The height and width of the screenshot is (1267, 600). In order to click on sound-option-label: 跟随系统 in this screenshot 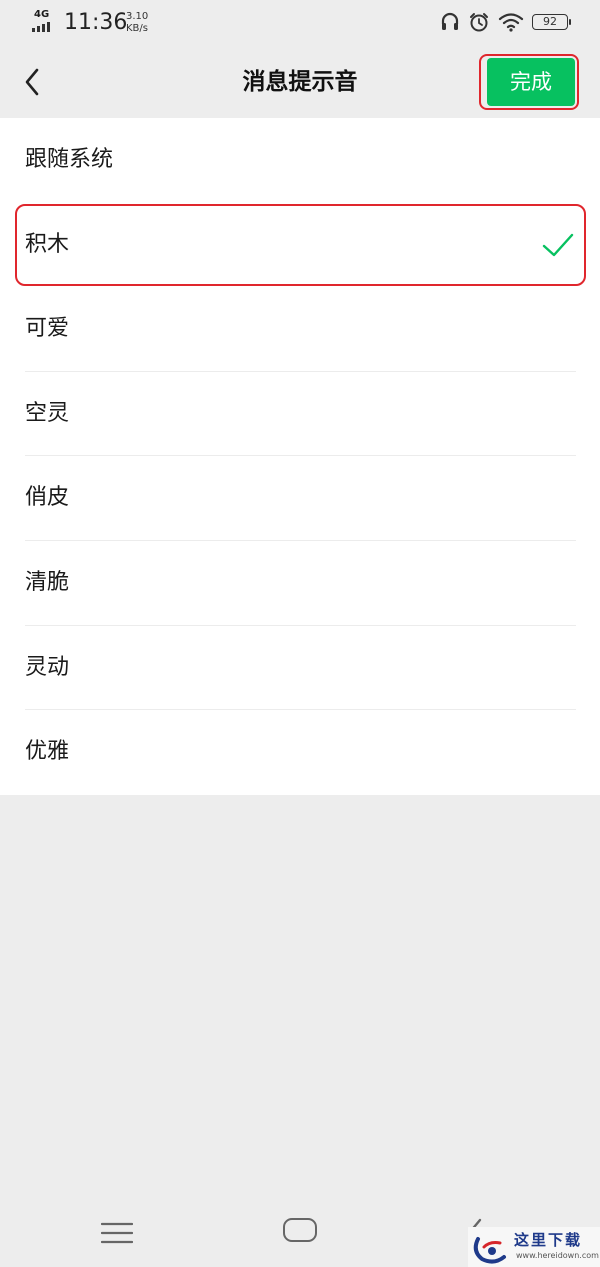, I will do `click(69, 159)`.